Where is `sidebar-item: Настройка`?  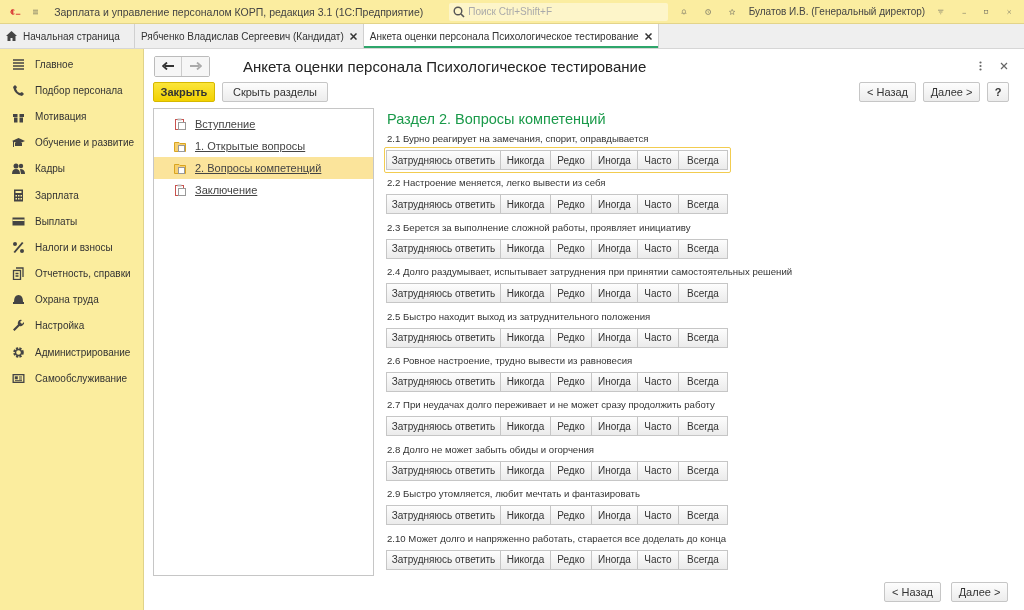
sidebar-item: Настройка is located at coordinates (71, 326).